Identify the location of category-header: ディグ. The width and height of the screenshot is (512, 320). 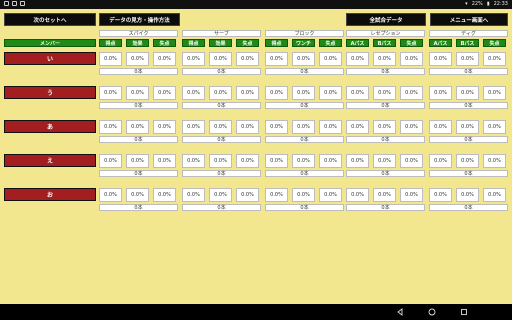
(468, 33).